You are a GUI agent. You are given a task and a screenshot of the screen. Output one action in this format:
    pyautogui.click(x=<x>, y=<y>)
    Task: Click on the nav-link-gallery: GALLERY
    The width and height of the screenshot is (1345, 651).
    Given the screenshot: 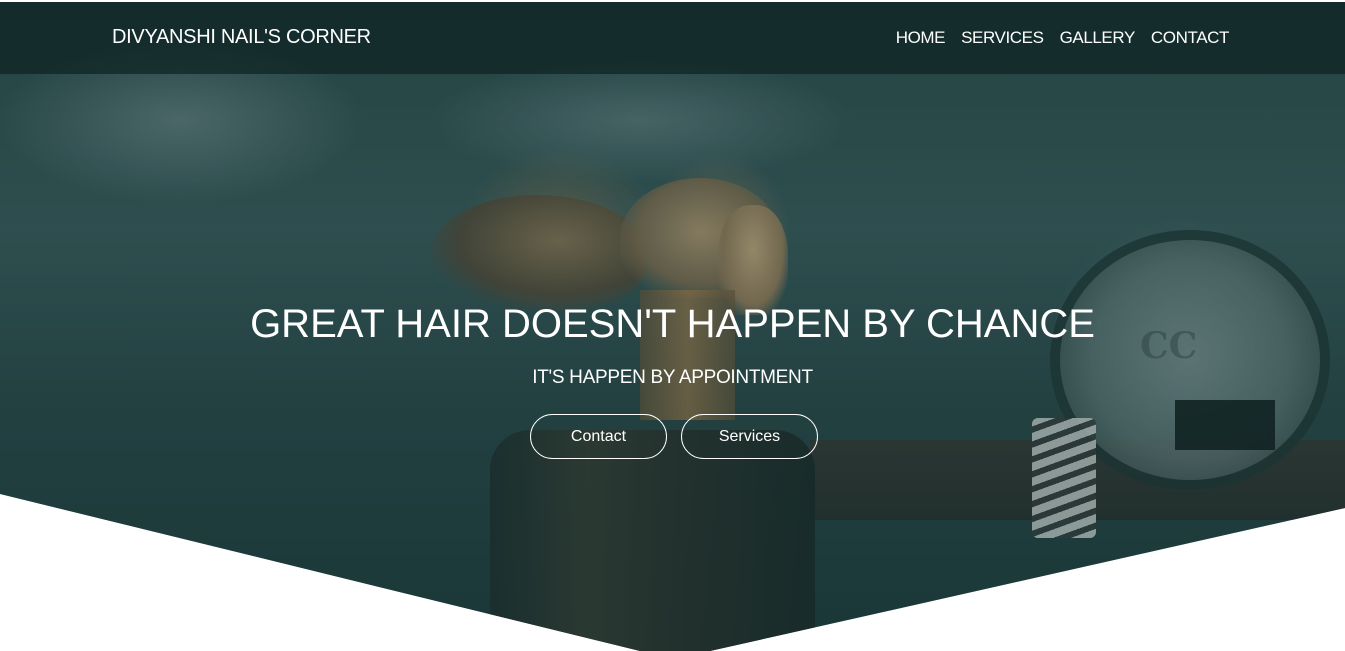 What is the action you would take?
    pyautogui.click(x=1098, y=38)
    